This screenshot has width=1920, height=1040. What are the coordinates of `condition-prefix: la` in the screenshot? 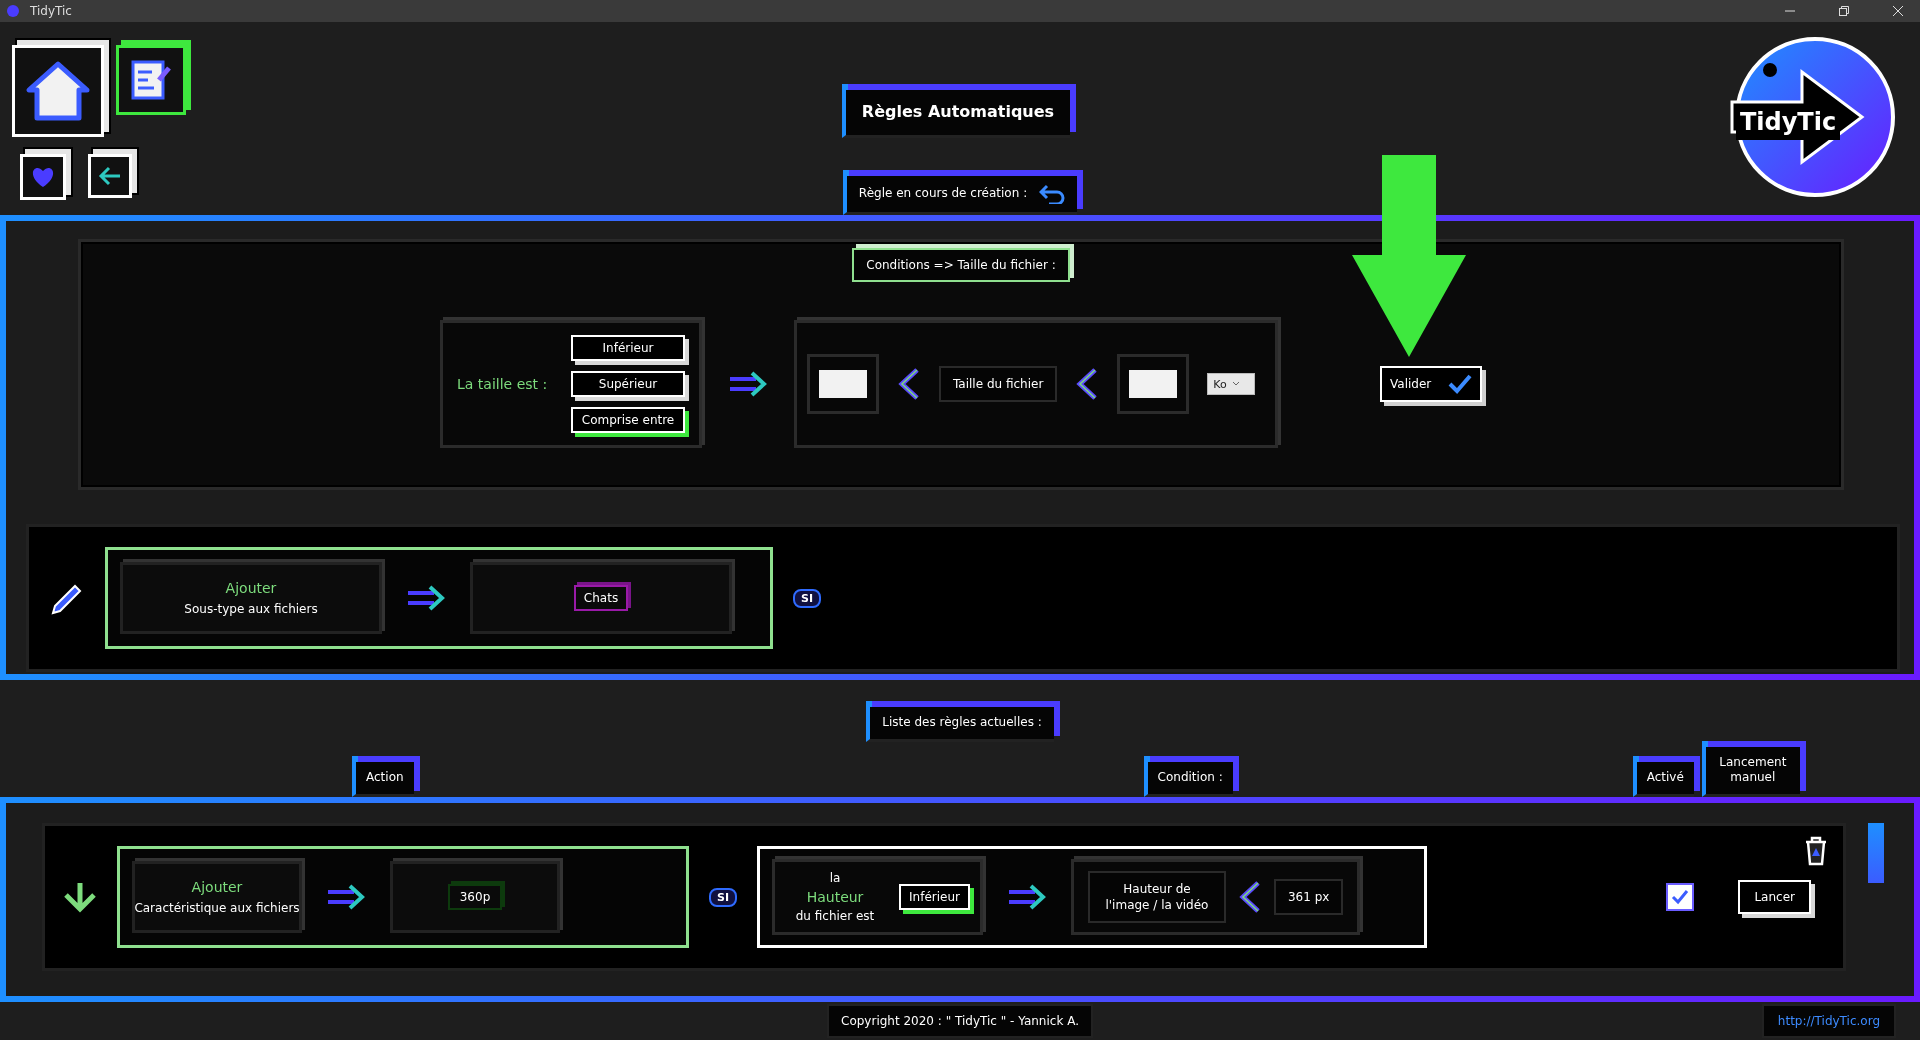 It's located at (835, 878).